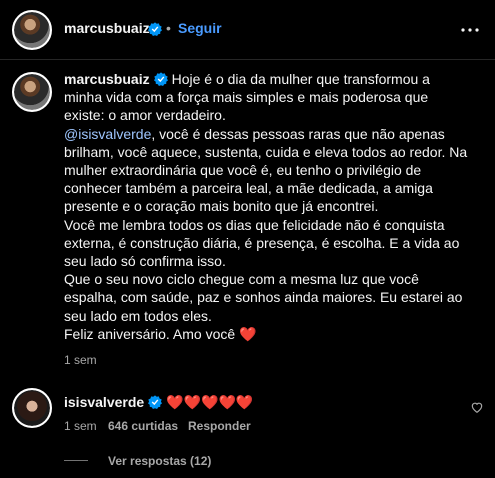 The height and width of the screenshot is (478, 495). What do you see at coordinates (107, 28) in the screenshot?
I see `header-username: marcusbuaiz` at bounding box center [107, 28].